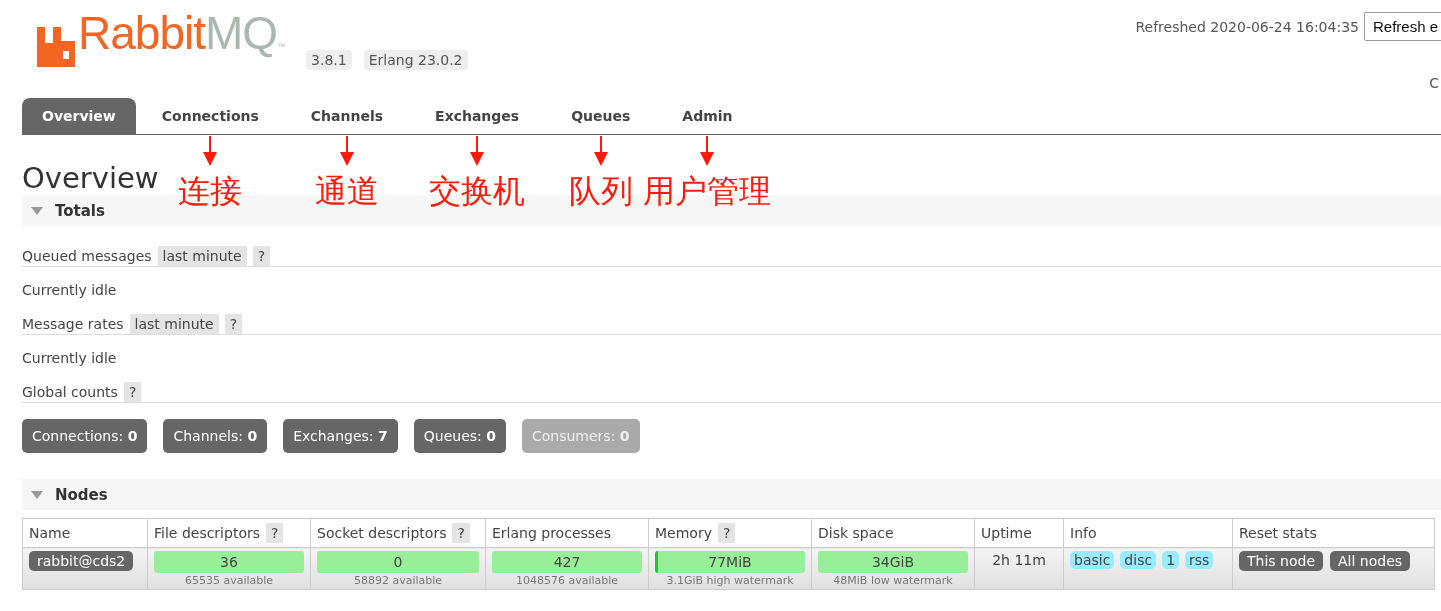  I want to click on refreshed-time: Refreshed 2020-06-24 16:04:35, so click(1247, 26).